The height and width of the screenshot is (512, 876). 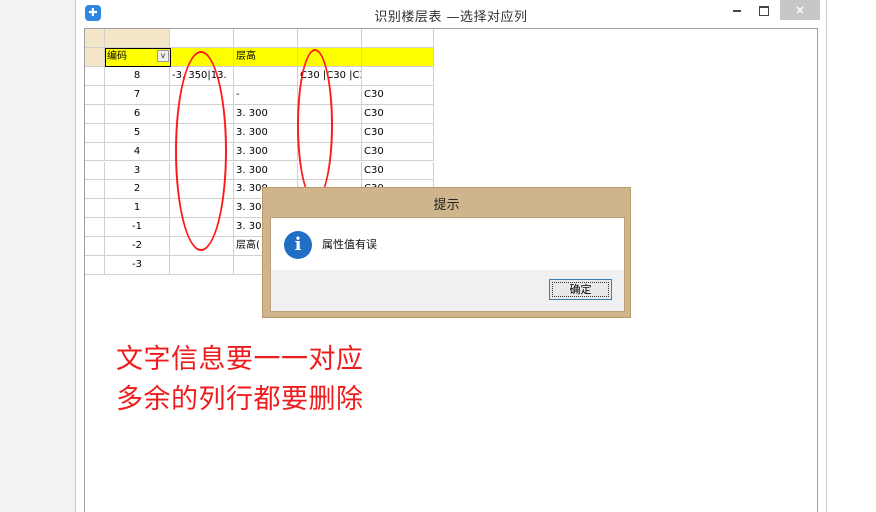 I want to click on floor-code-cell: 1, so click(x=137, y=209).